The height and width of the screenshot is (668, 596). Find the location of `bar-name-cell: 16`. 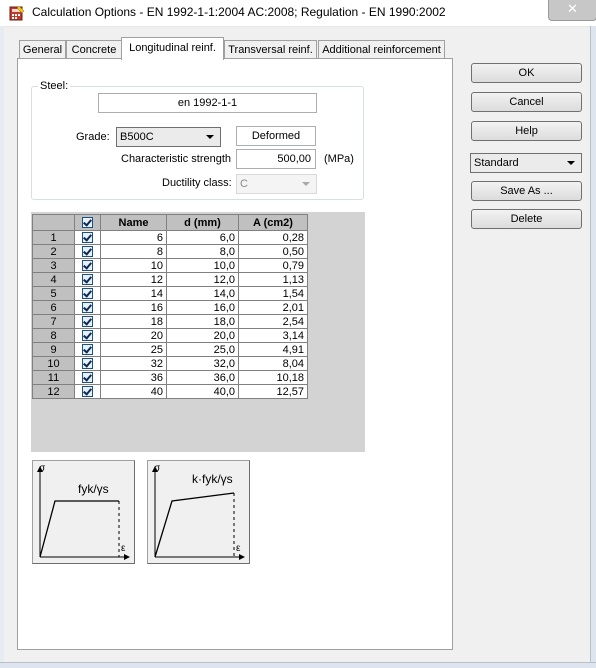

bar-name-cell: 16 is located at coordinates (133, 307).